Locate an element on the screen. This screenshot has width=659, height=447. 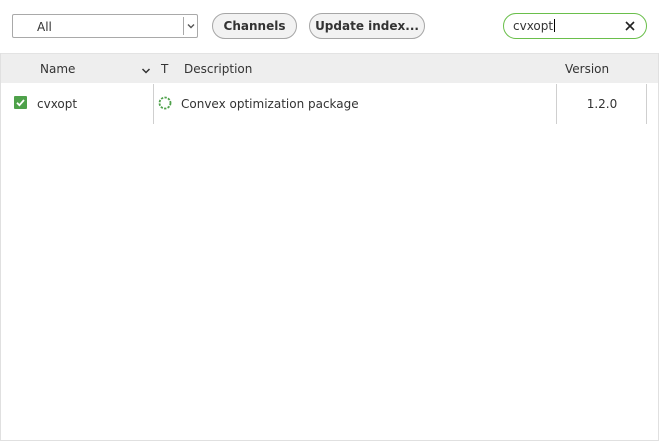
column-header-type: T is located at coordinates (164, 69).